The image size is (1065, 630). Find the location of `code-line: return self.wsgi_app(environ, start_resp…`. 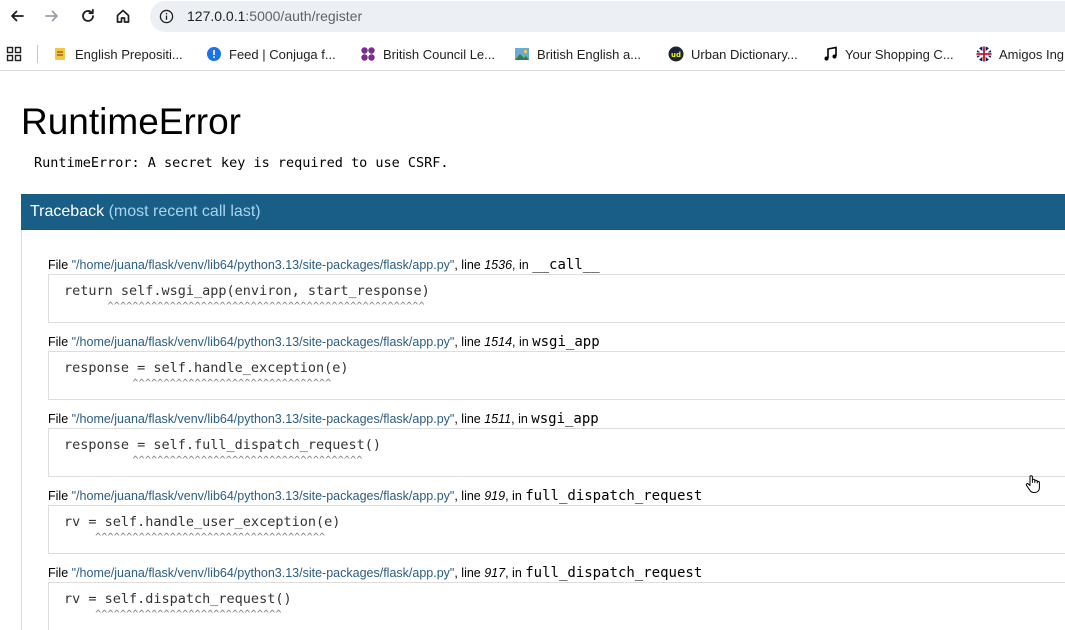

code-line: return self.wsgi_app(environ, start_resp… is located at coordinates (247, 291).